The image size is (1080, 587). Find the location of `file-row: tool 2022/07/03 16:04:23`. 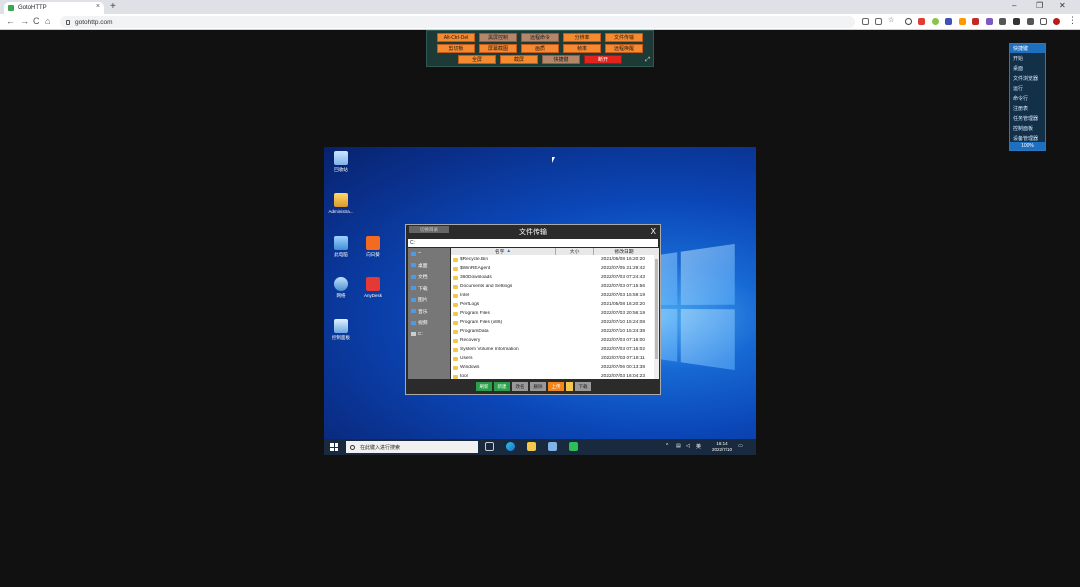

file-row: tool 2022/07/03 16:04:23 is located at coordinates (555, 375).